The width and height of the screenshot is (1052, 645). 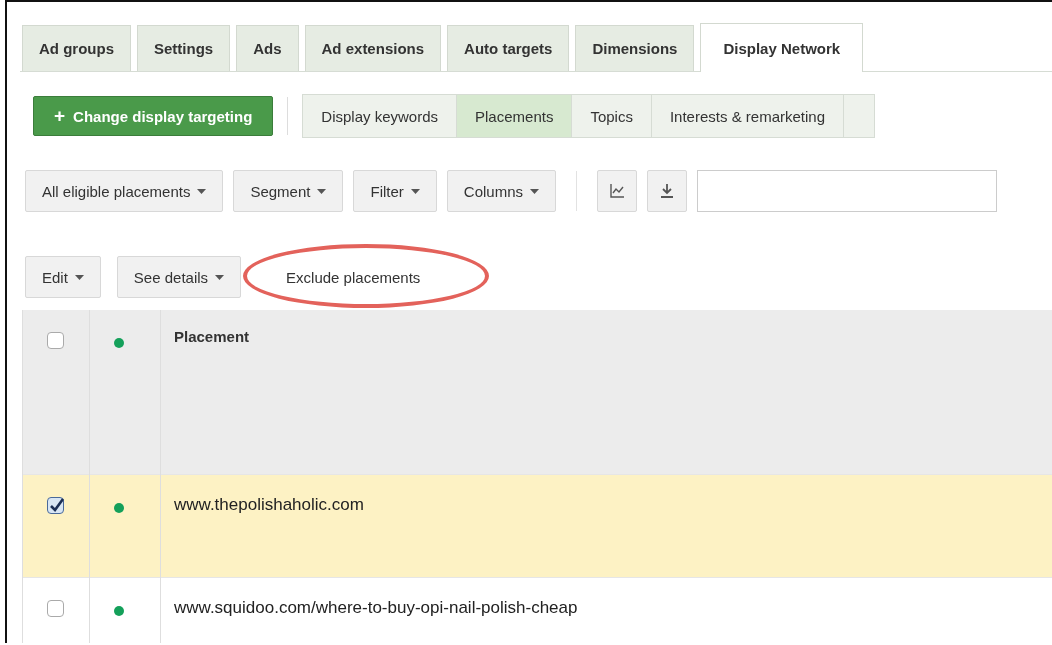 I want to click on search-field, so click(x=847, y=191).